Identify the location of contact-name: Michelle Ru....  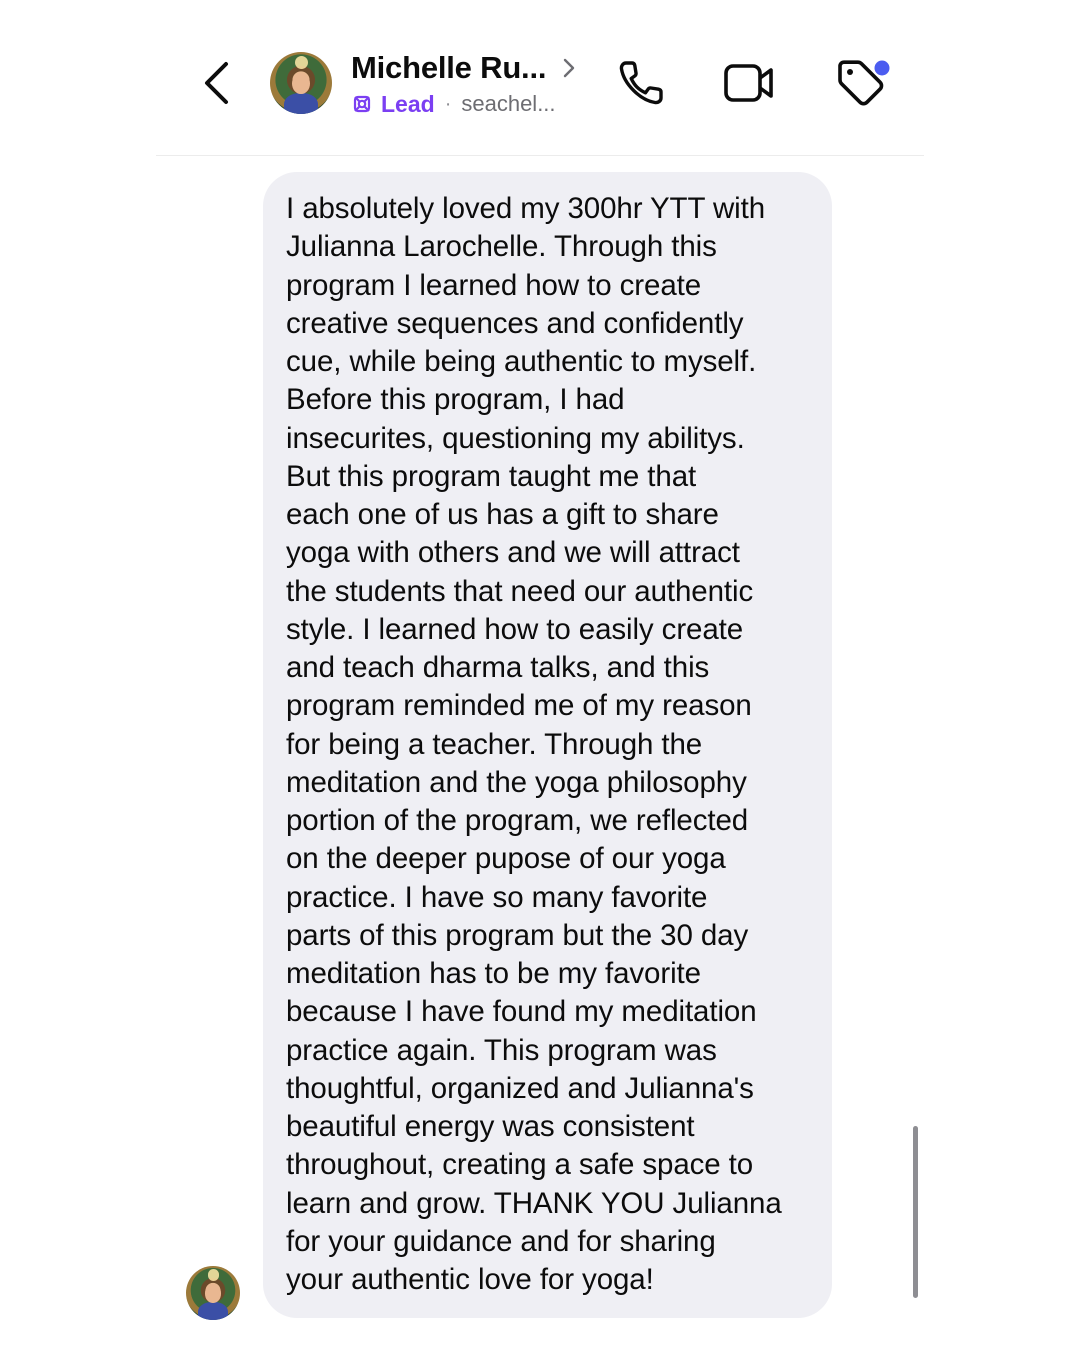
(448, 68).